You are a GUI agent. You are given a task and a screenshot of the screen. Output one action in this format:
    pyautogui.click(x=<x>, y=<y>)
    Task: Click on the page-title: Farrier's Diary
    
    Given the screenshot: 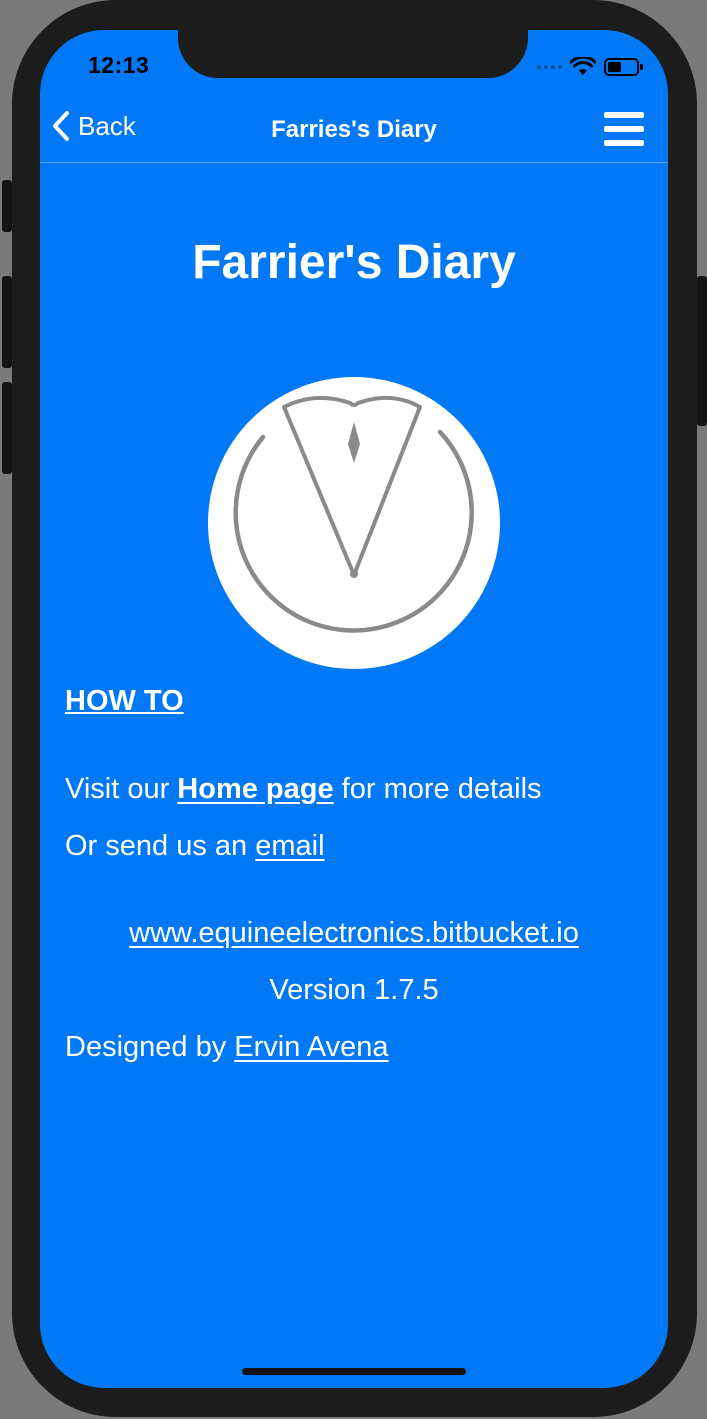 What is the action you would take?
    pyautogui.click(x=354, y=262)
    